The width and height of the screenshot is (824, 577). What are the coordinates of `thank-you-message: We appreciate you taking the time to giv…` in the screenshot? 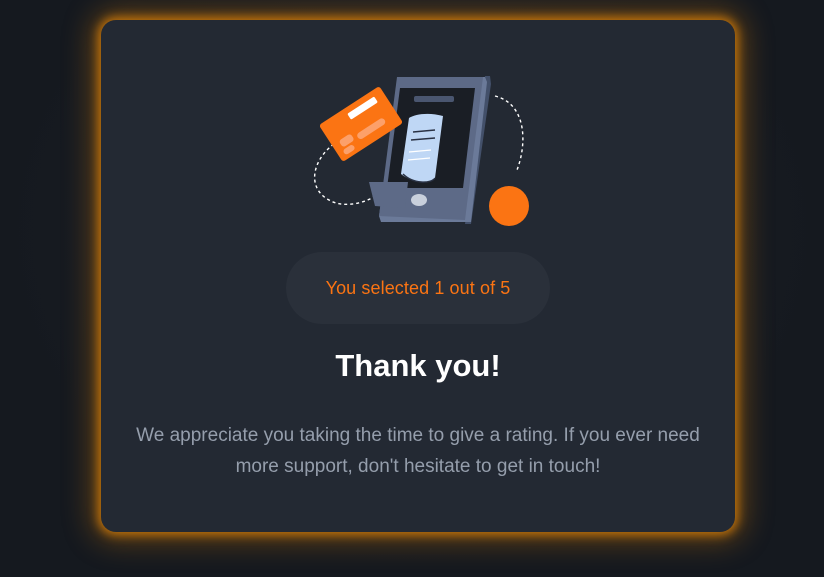 It's located at (418, 451).